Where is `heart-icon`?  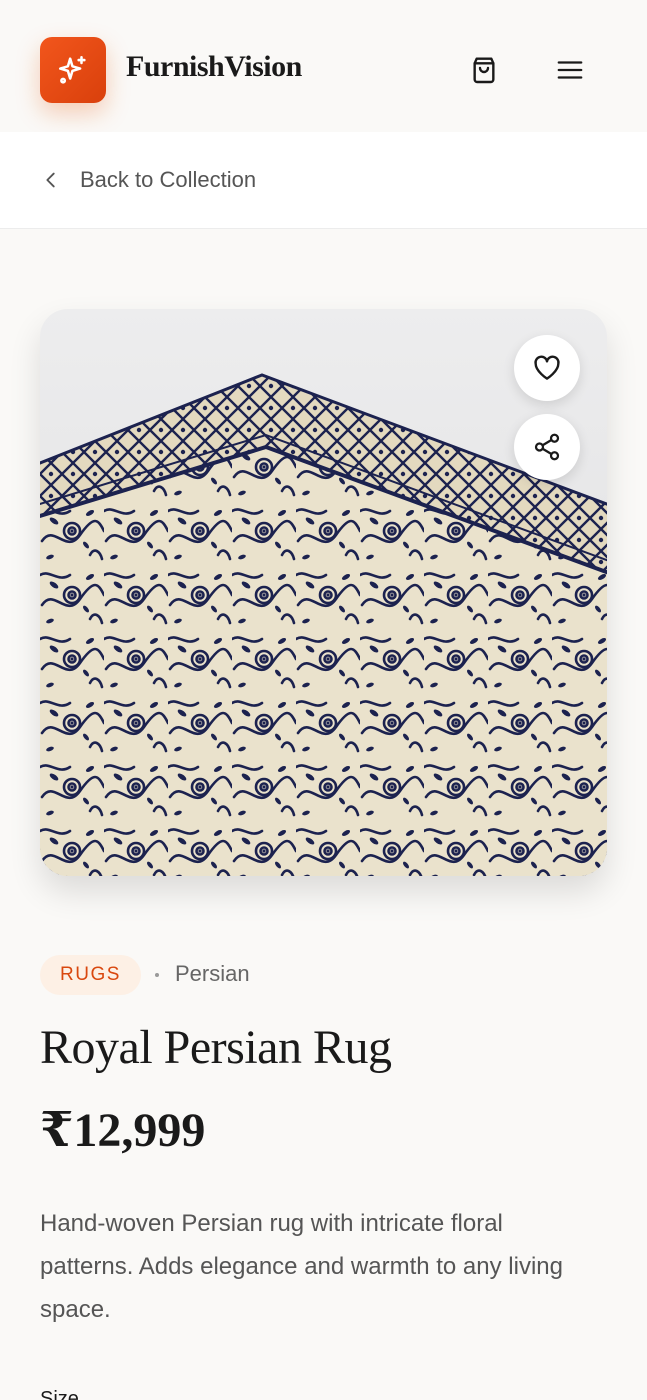 heart-icon is located at coordinates (547, 367).